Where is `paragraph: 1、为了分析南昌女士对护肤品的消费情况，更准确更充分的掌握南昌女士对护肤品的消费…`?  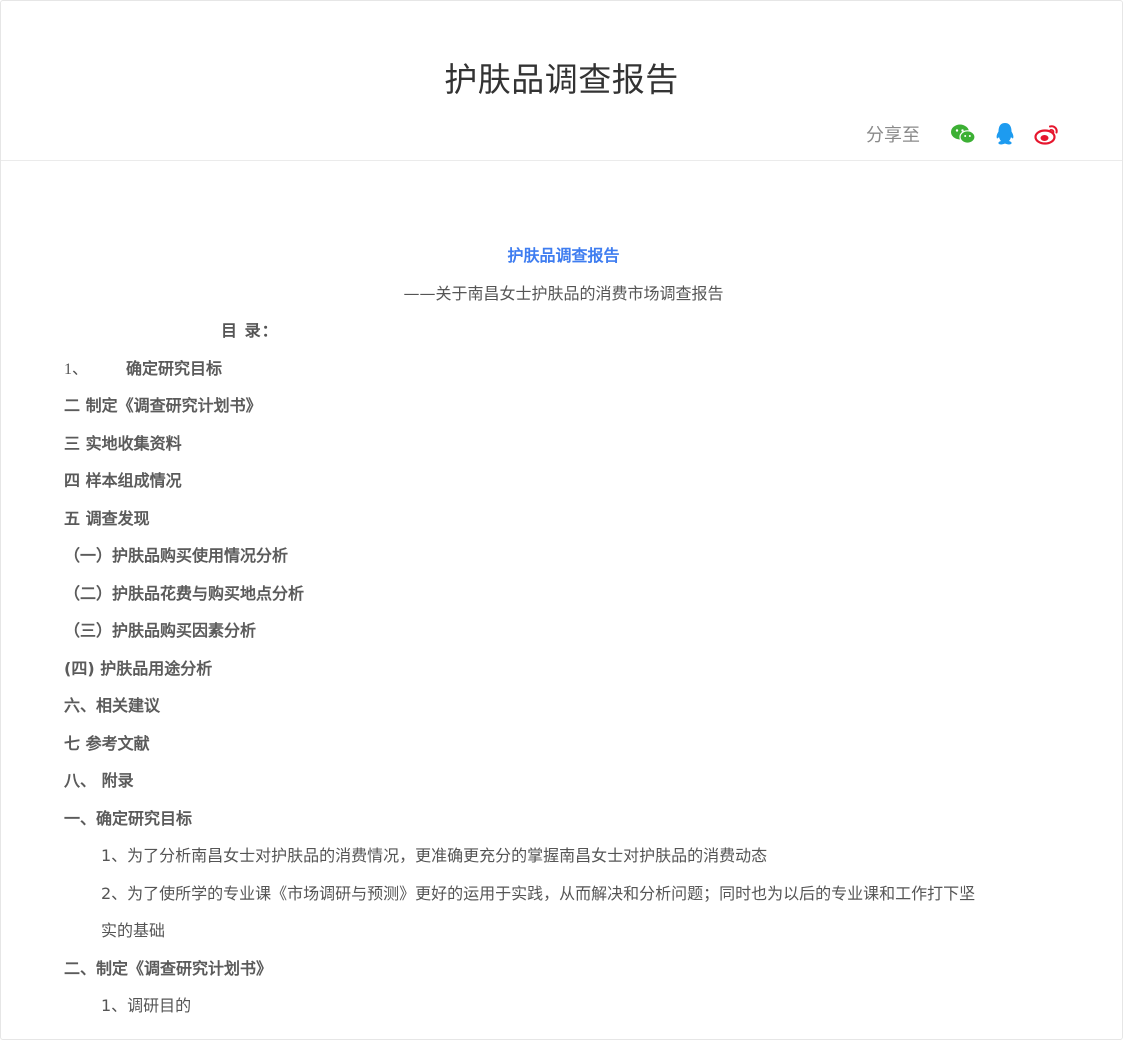
paragraph: 1、为了分析南昌女士对护肤品的消费情况，更准确更充分的掌握南昌女士对护肤品的消费… is located at coordinates (434, 855).